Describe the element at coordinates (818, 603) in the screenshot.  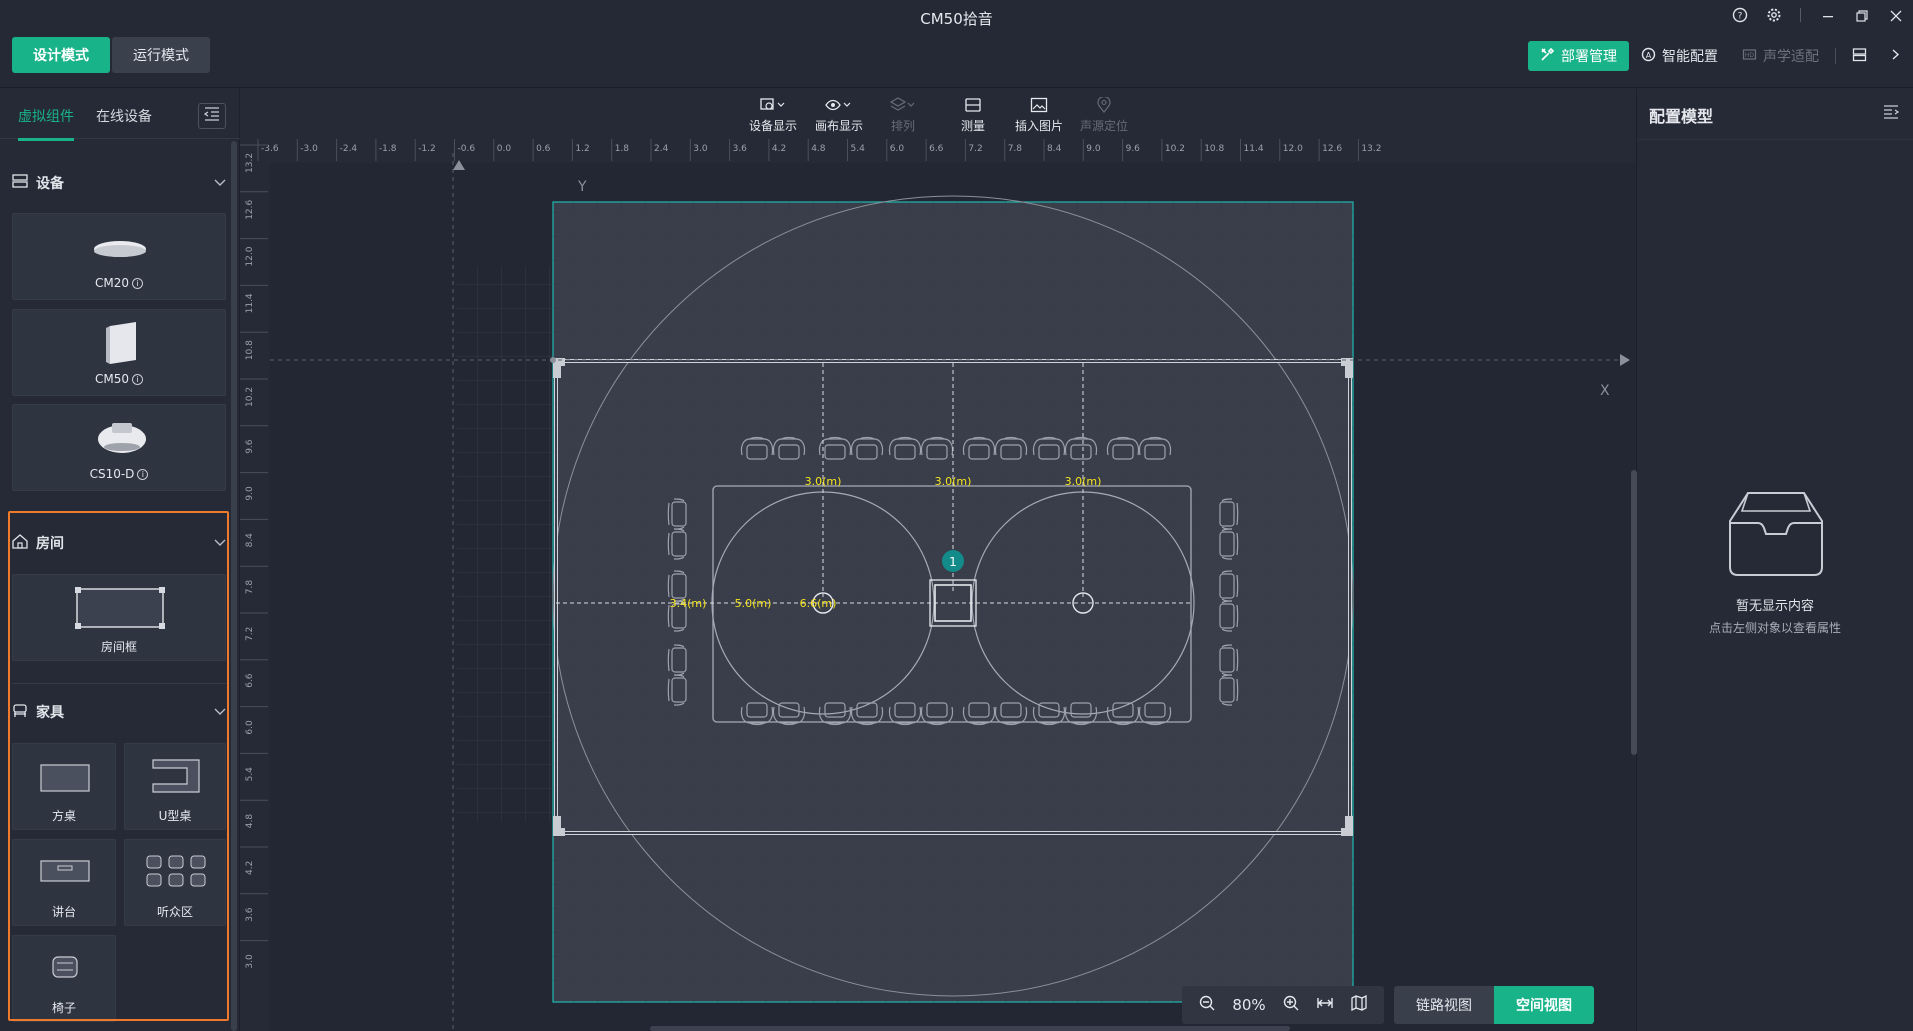
I see `measure-label-left-3: 6.6(m)` at that location.